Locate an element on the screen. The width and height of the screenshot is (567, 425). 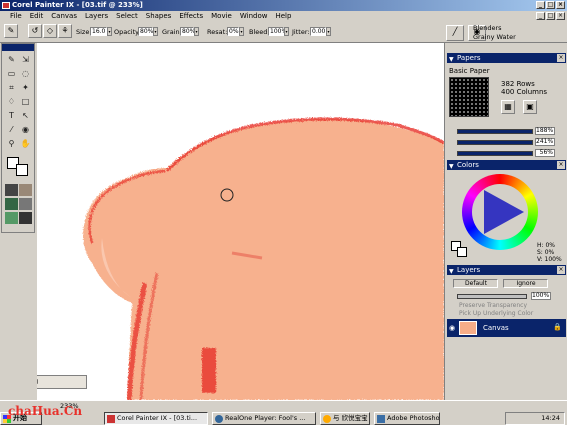
task-chat: 与 欣悦宝宝 聊天中 is located at coordinates (345, 418).